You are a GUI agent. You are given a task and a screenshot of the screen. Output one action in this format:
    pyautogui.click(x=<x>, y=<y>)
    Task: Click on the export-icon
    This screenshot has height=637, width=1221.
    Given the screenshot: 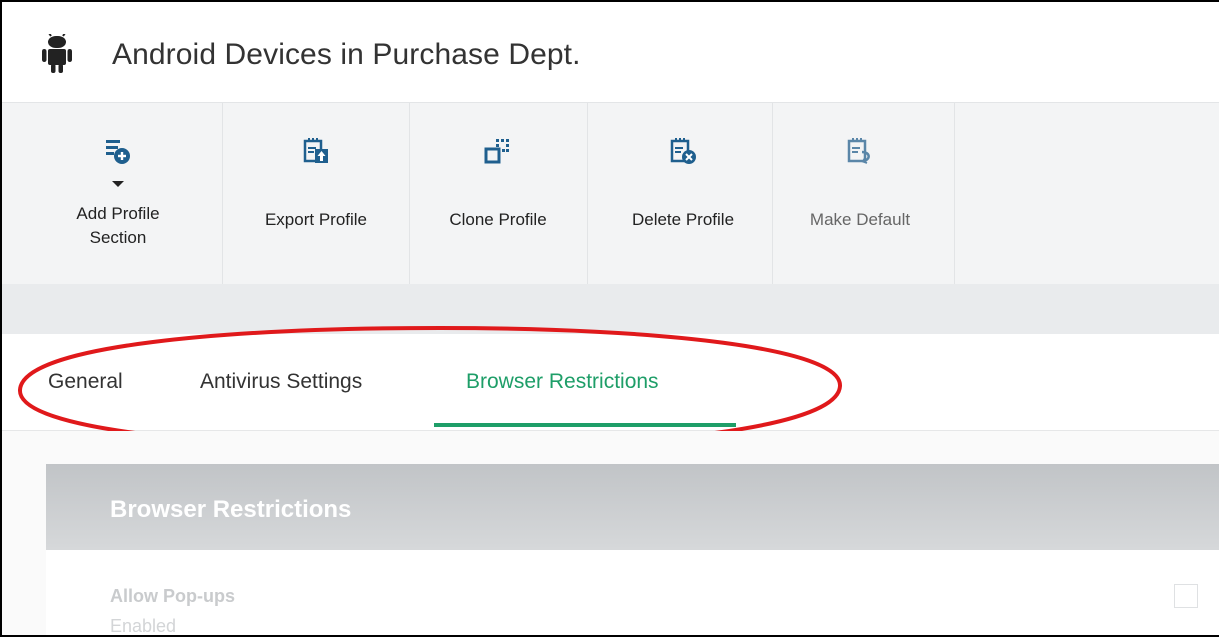 What is the action you would take?
    pyautogui.click(x=315, y=150)
    